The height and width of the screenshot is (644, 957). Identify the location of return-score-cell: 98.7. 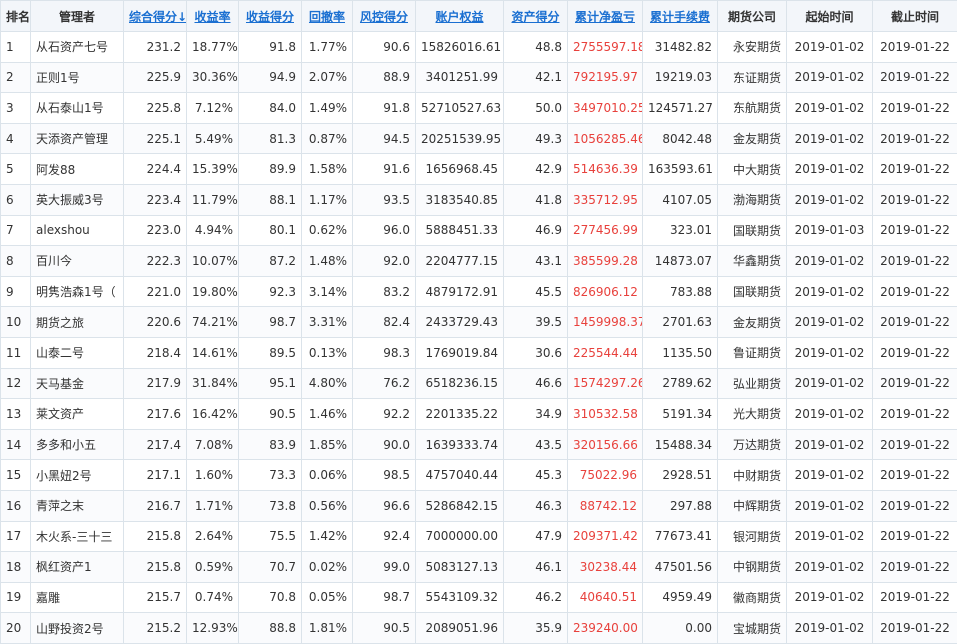
(270, 322).